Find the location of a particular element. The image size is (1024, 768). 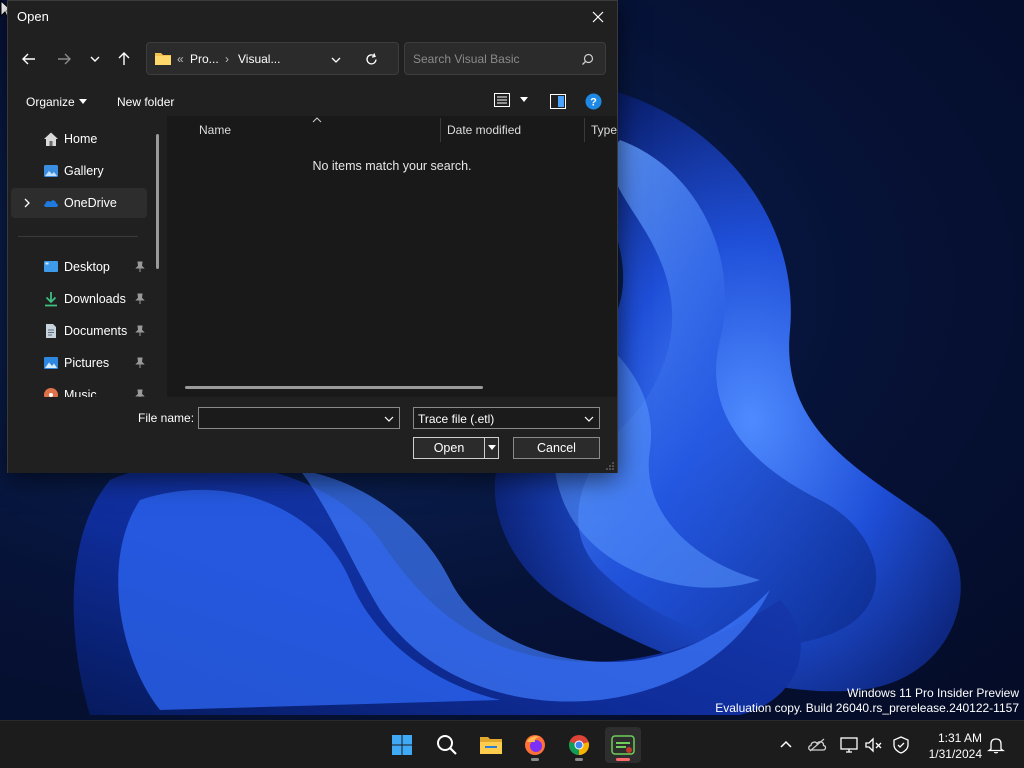

search-box is located at coordinates (505, 58).